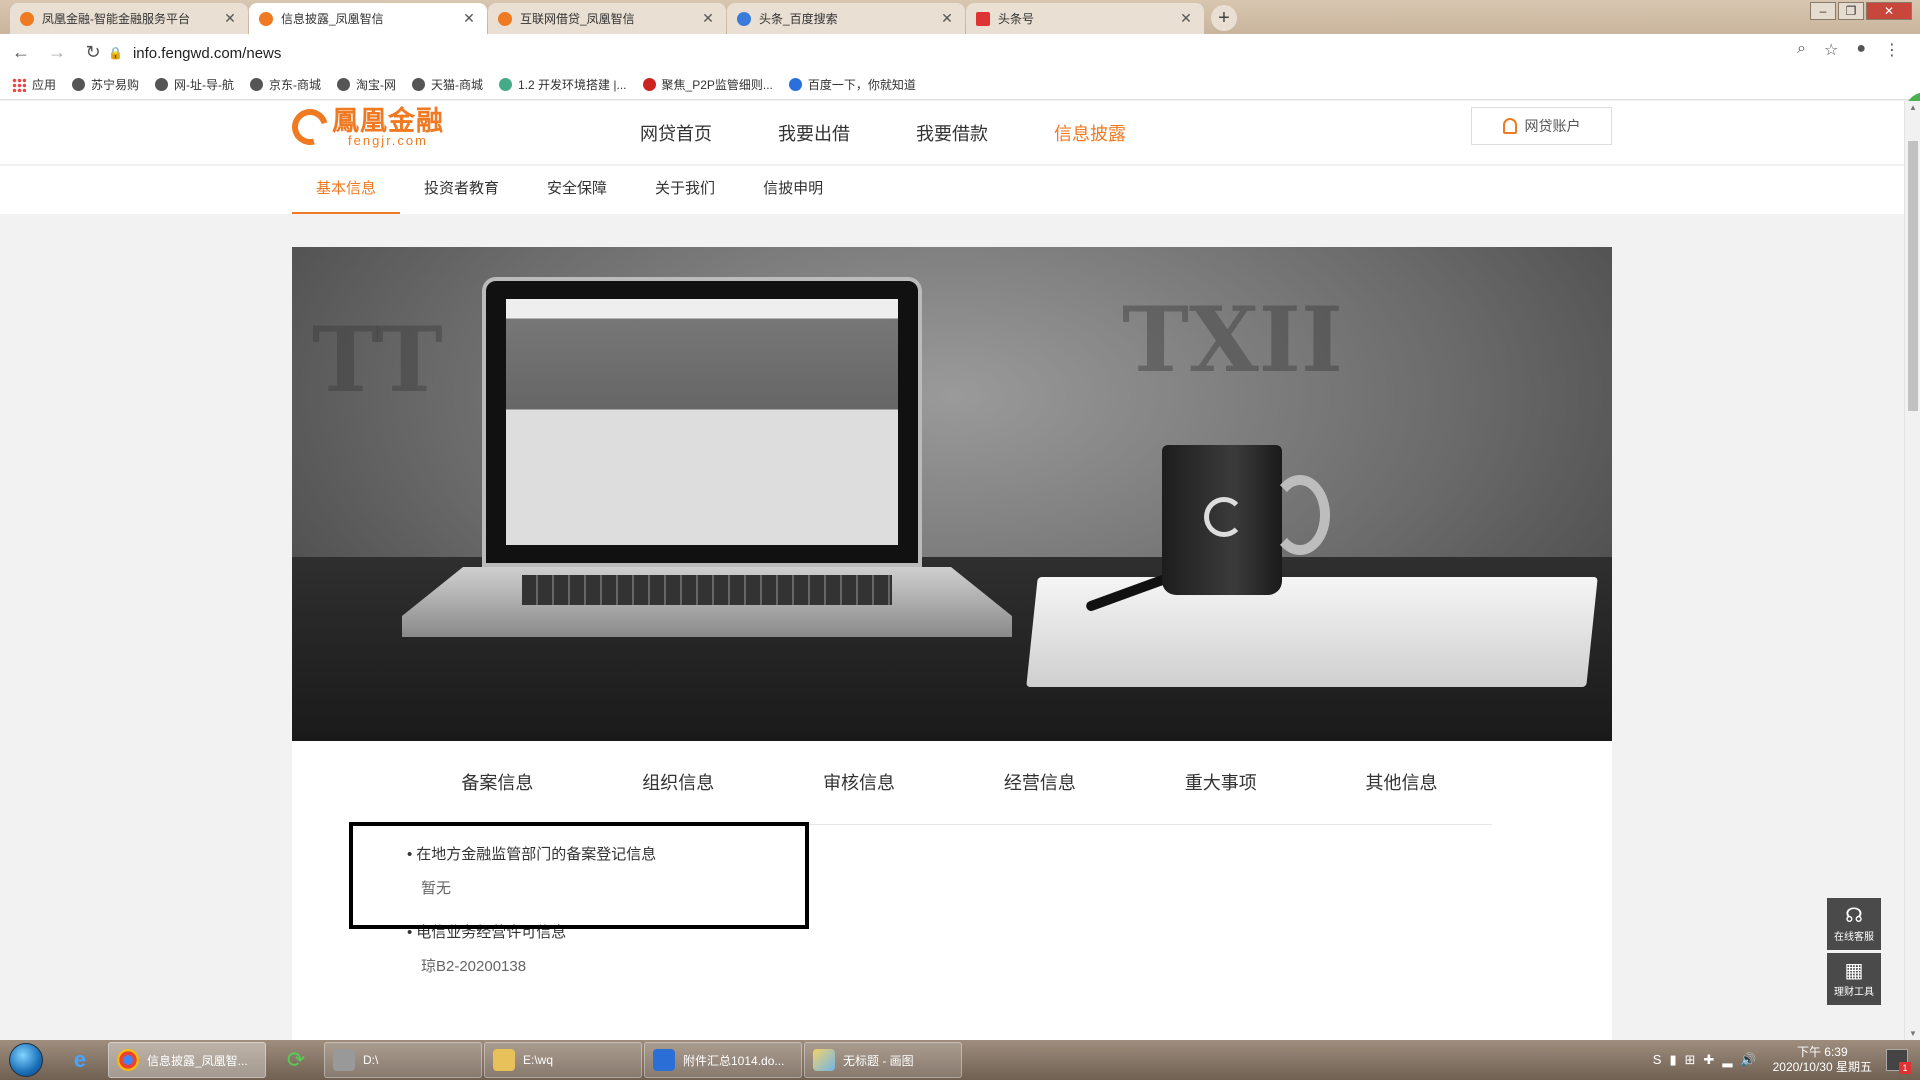 The height and width of the screenshot is (1080, 1920). What do you see at coordinates (377, 360) in the screenshot?
I see `wall-texture: TT` at bounding box center [377, 360].